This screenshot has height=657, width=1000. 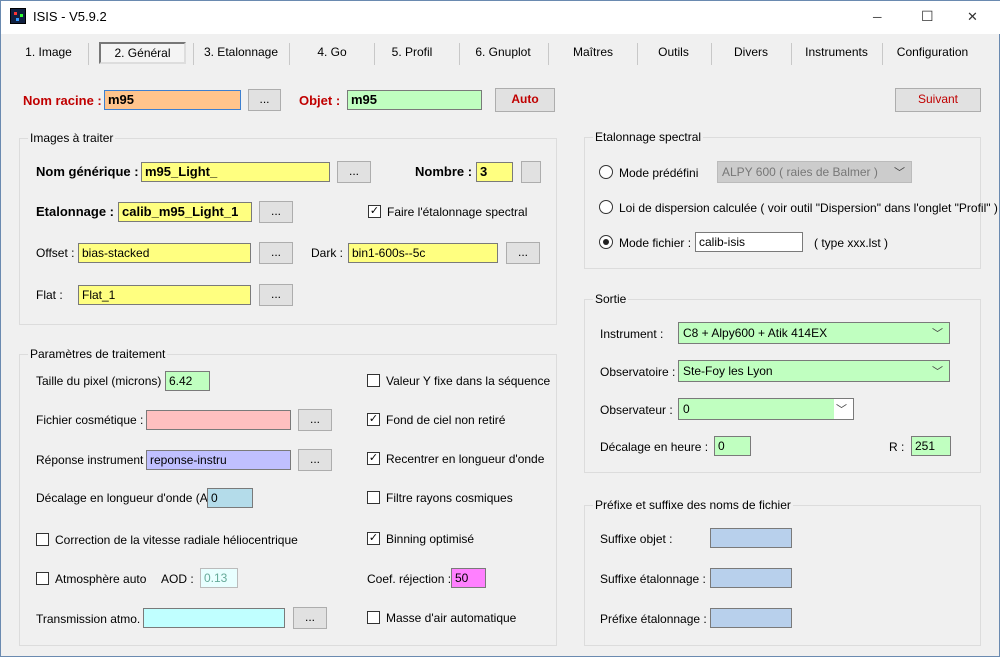 What do you see at coordinates (653, 579) in the screenshot?
I see `suffixe-etal-label: Suffixe étalonnage :` at bounding box center [653, 579].